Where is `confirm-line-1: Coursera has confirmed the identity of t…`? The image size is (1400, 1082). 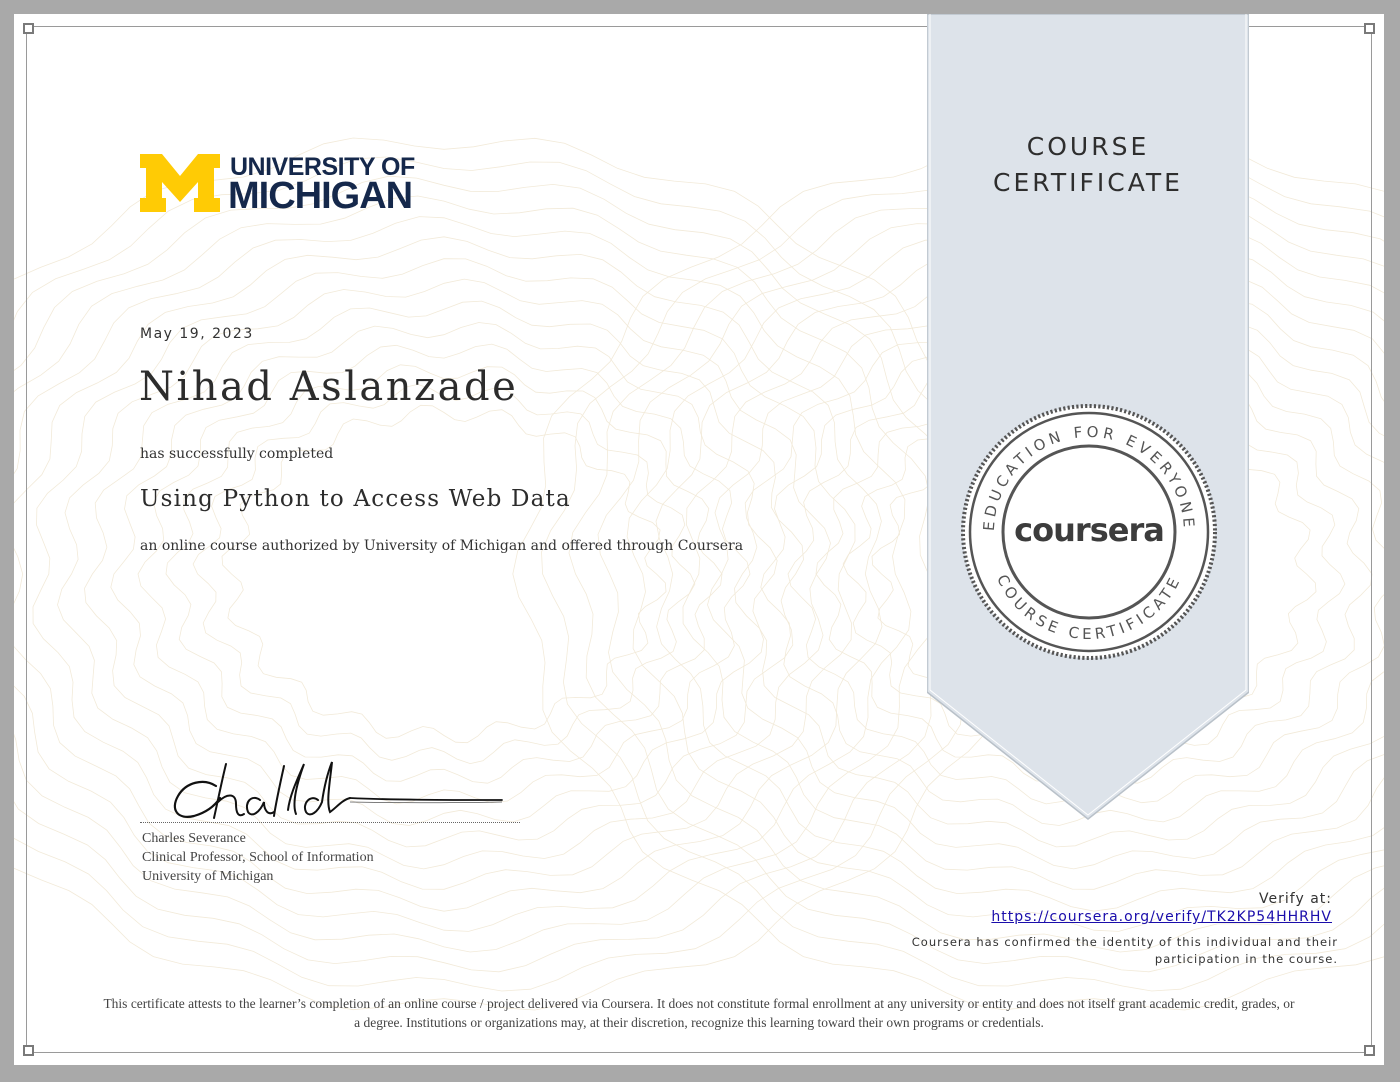
confirm-line-1: Coursera has confirmed the identity of t… is located at coordinates (1124, 942).